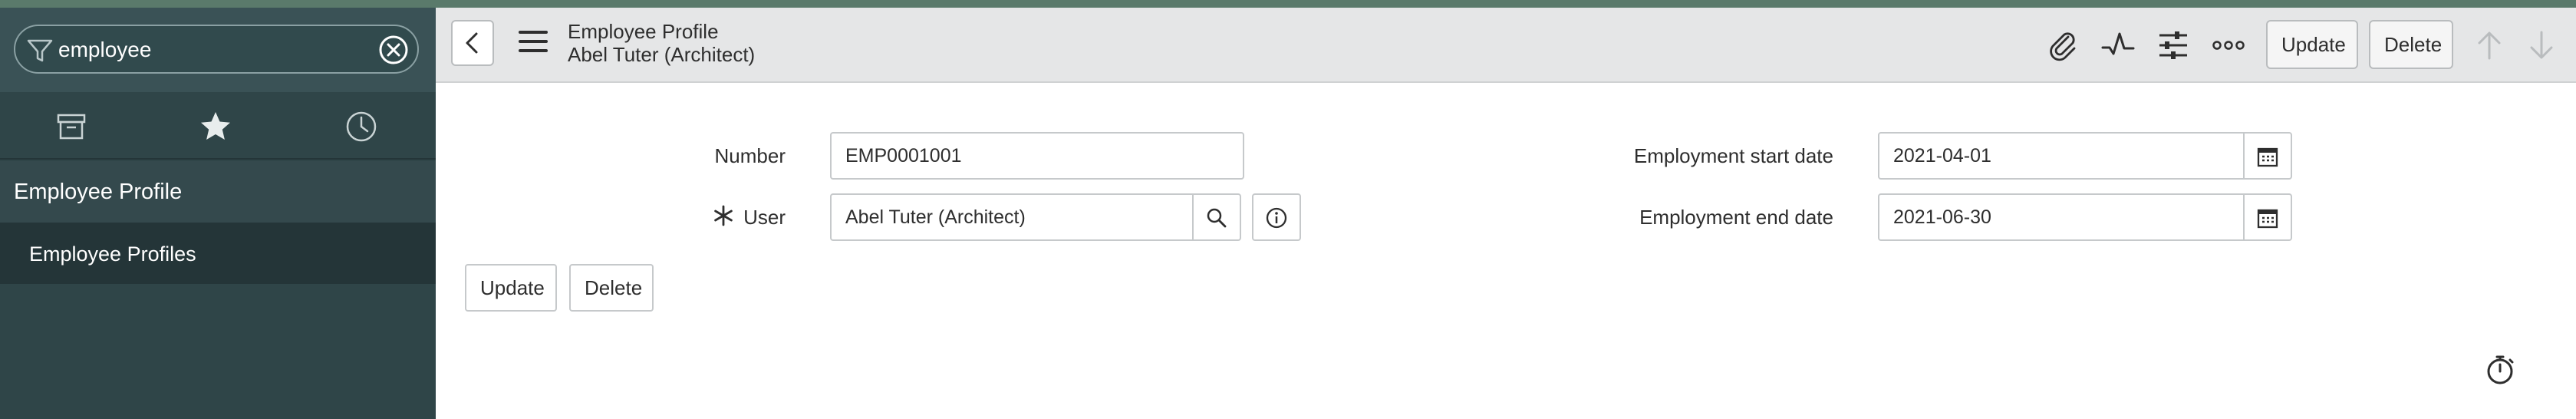 The image size is (2576, 419). Describe the element at coordinates (511, 288) in the screenshot. I see `update-button: Update` at that location.